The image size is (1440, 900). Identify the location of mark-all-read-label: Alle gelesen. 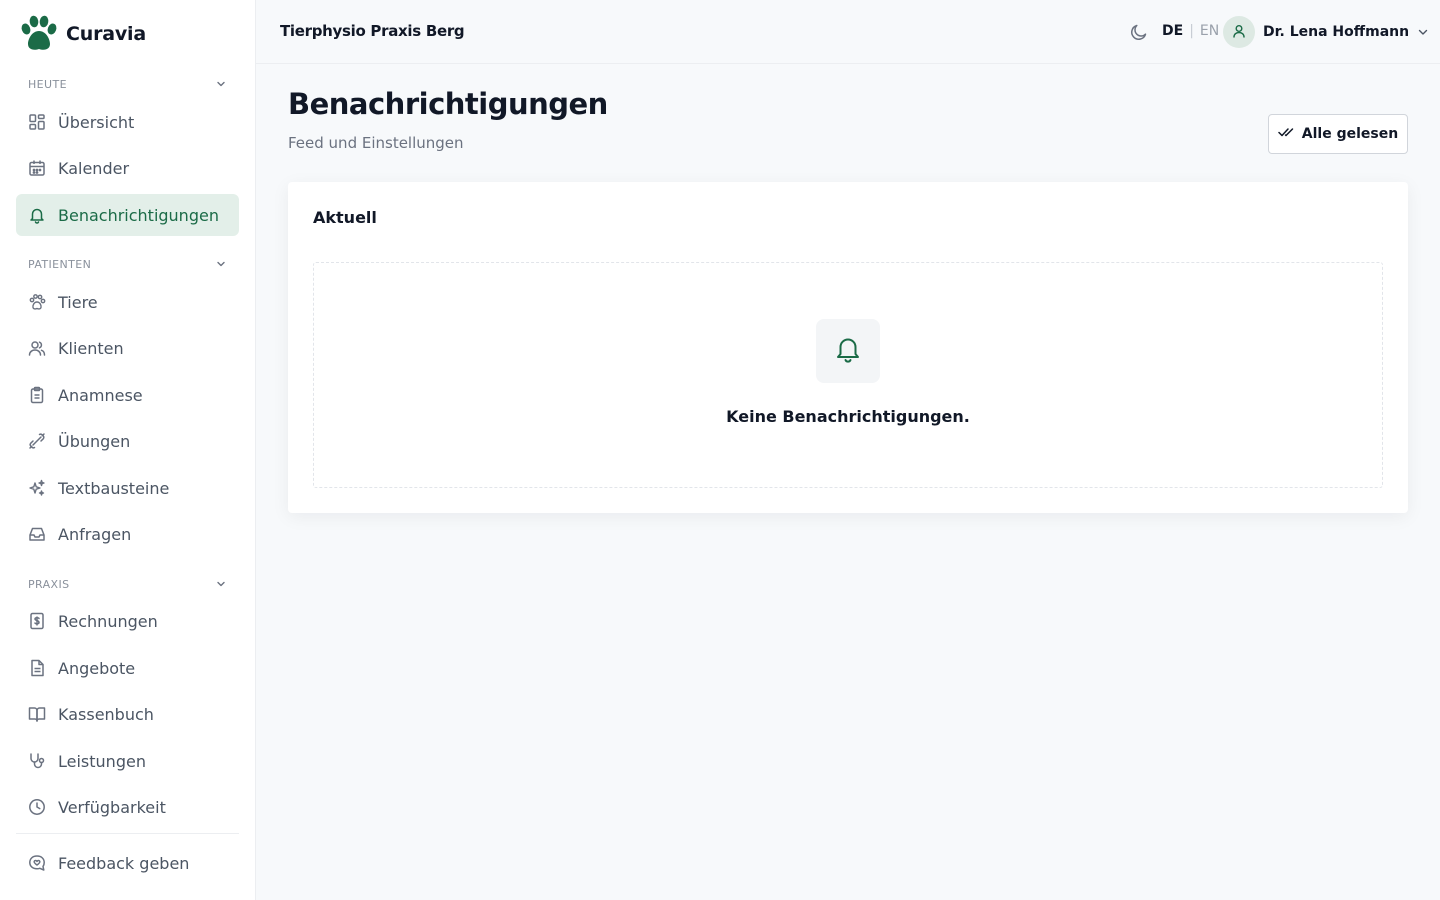
(1350, 134).